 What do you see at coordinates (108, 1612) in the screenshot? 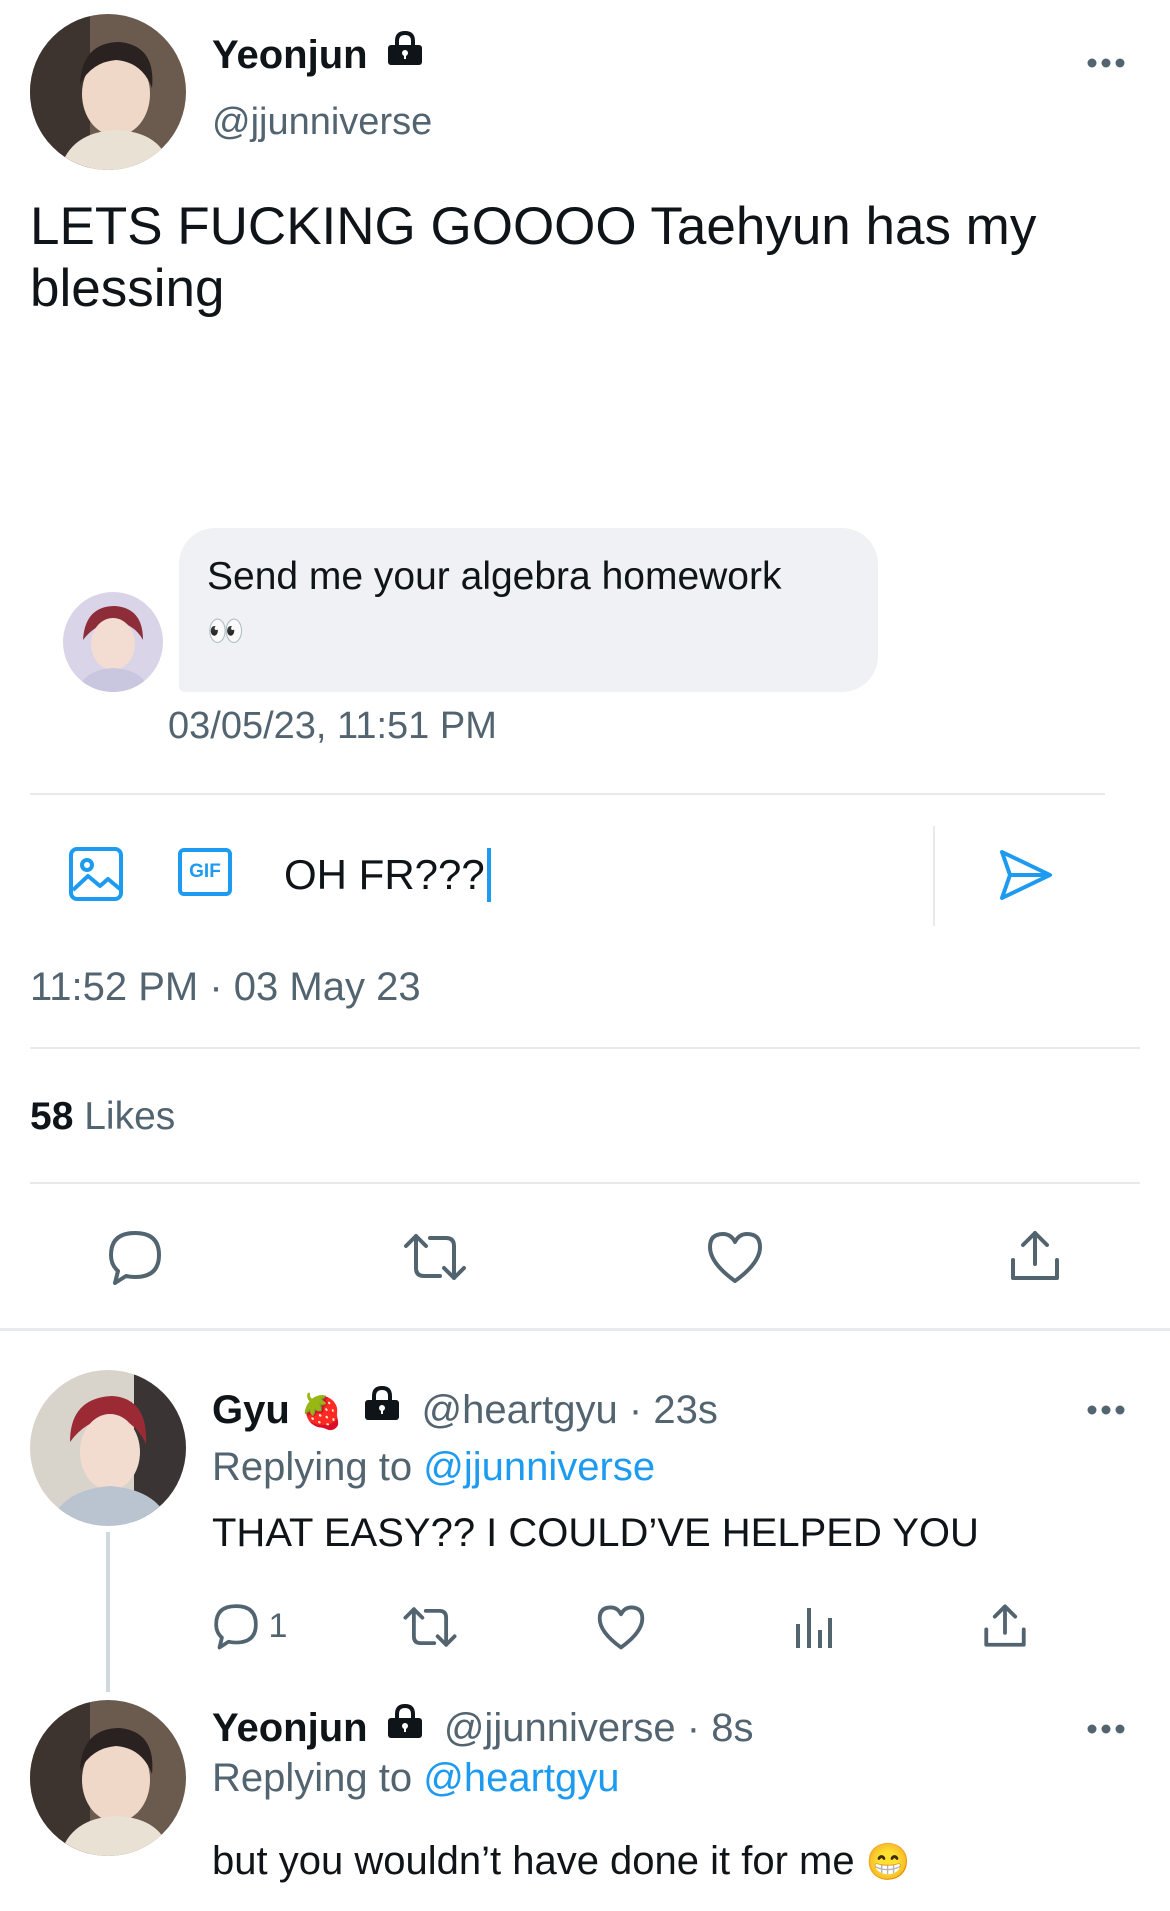
I see `thread-line` at bounding box center [108, 1612].